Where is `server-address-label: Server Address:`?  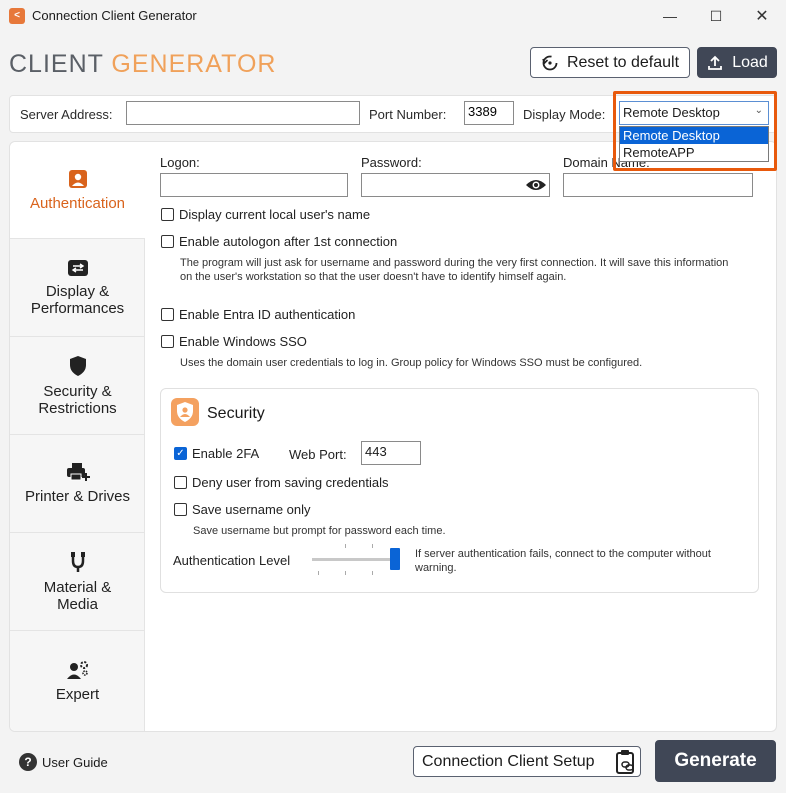
server-address-label: Server Address: is located at coordinates (66, 114).